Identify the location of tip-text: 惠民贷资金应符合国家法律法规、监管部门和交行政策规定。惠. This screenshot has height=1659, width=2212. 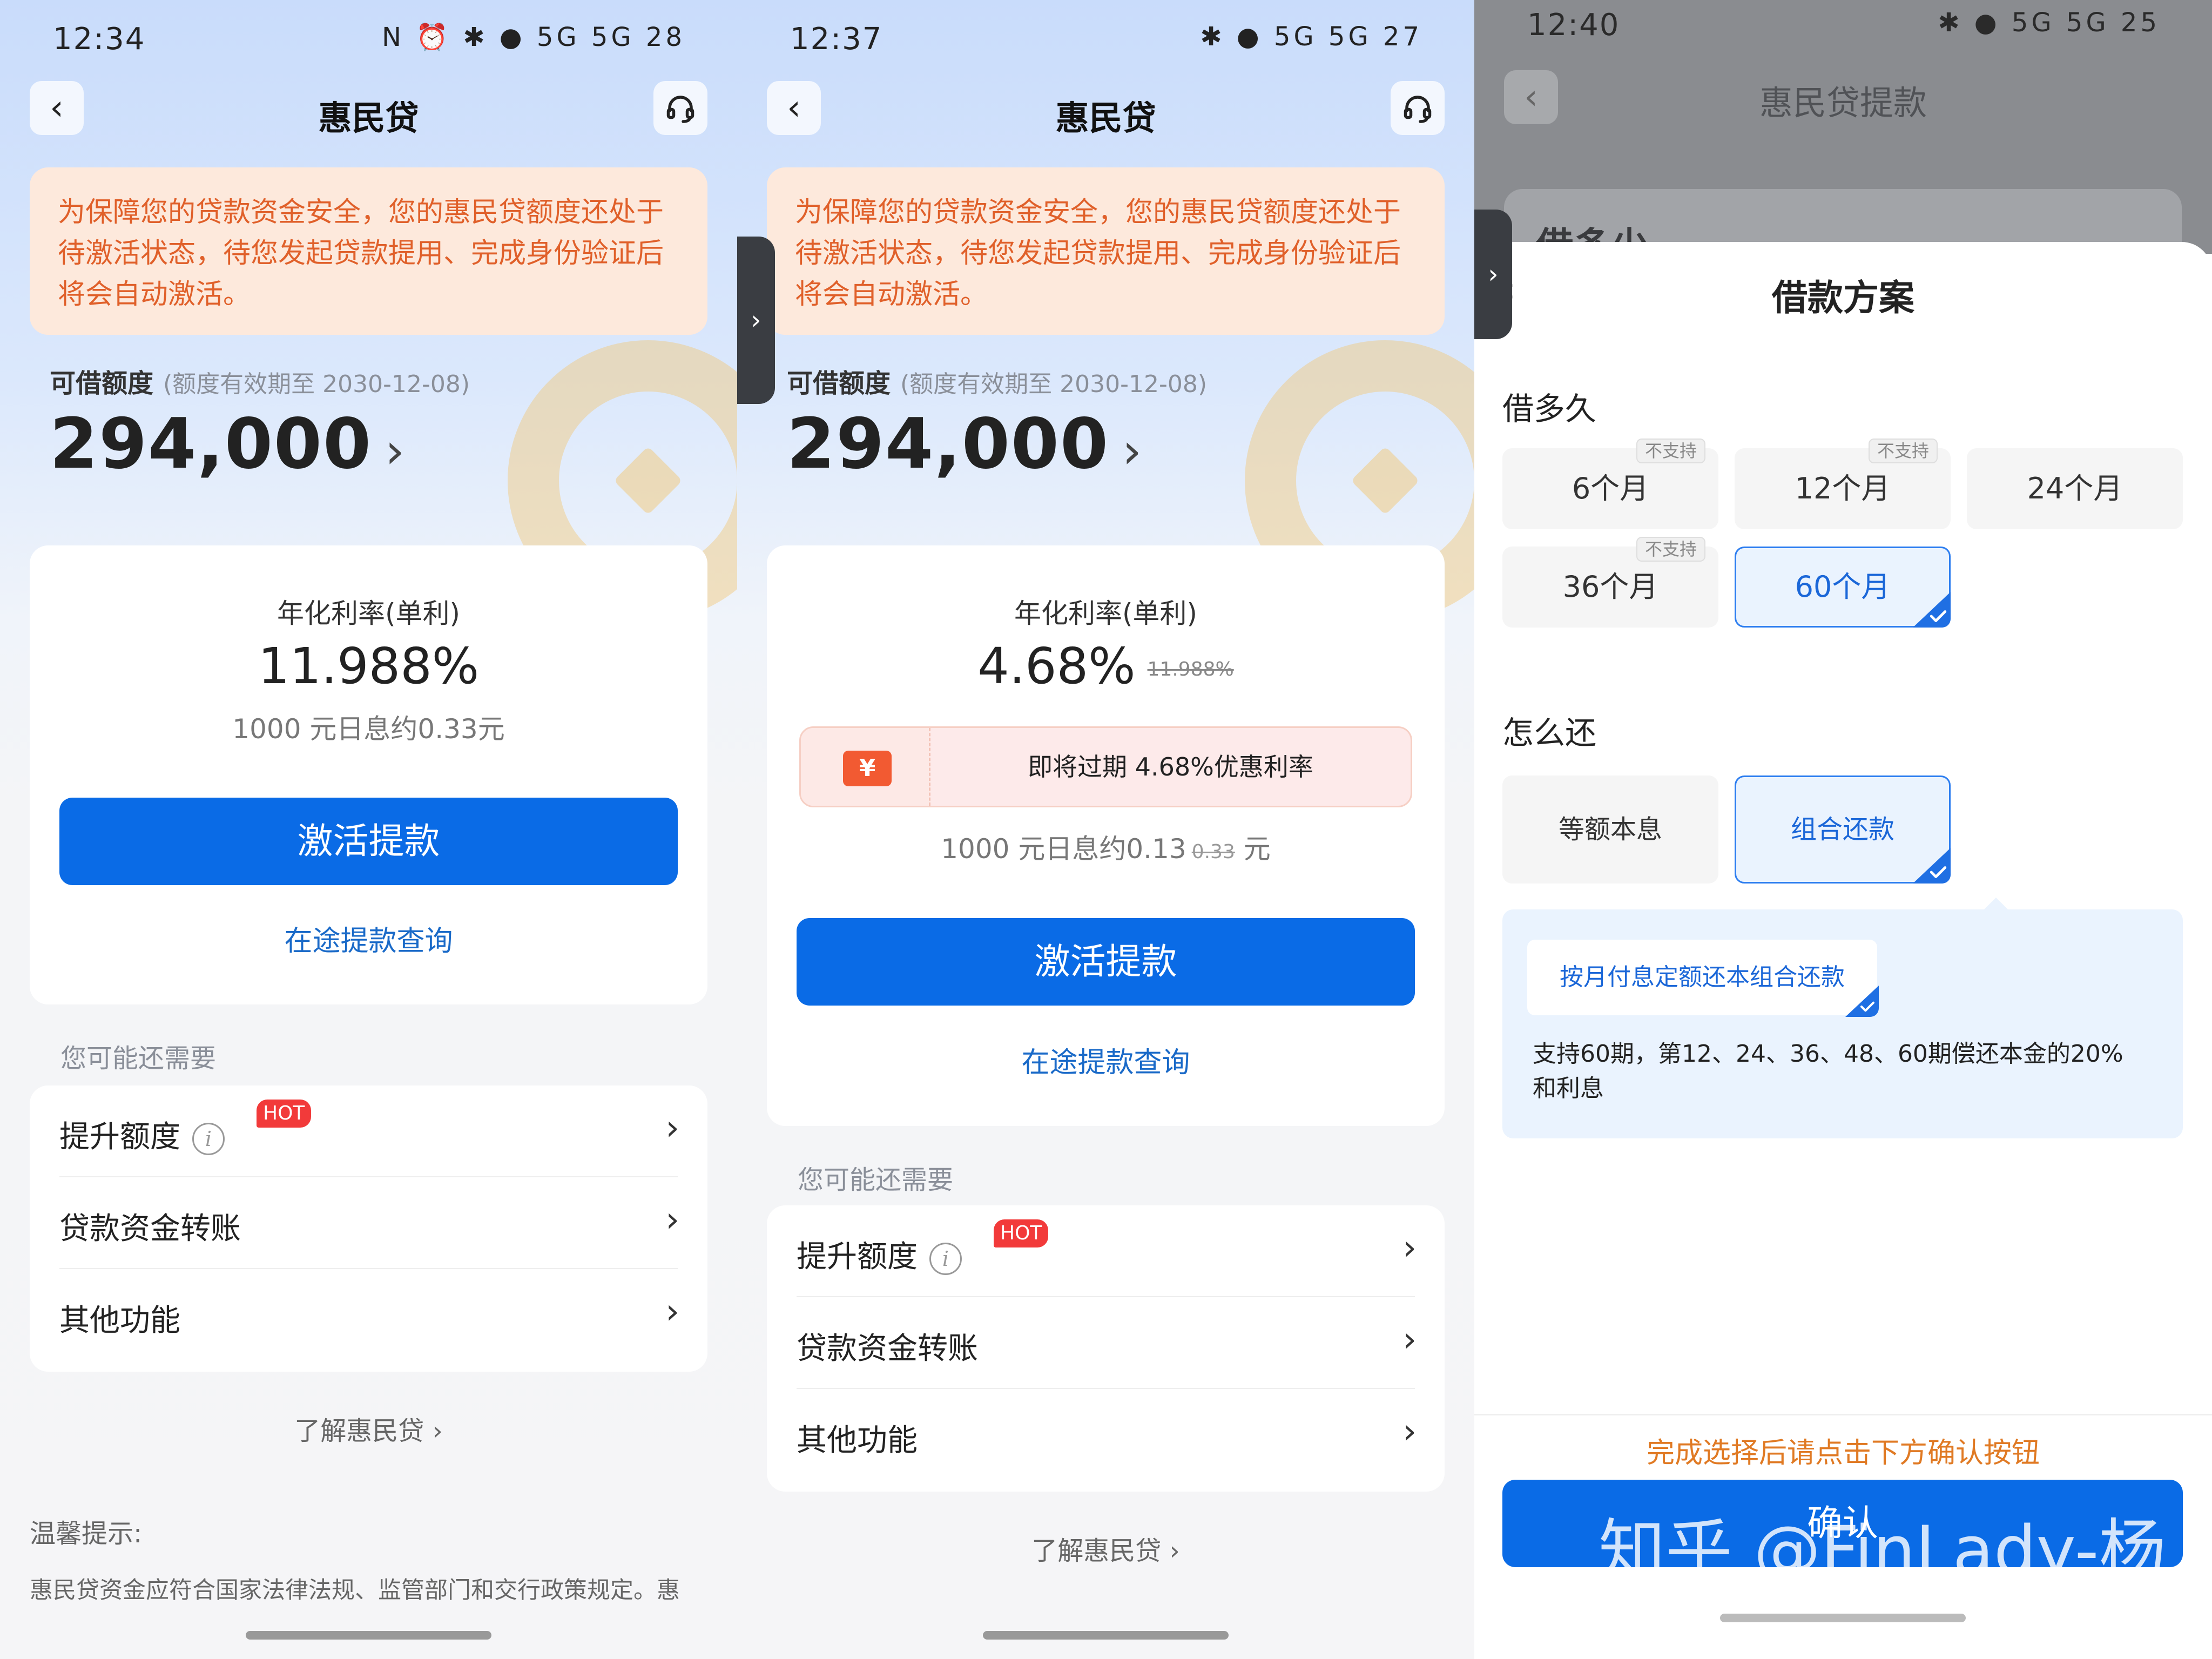
(355, 1590).